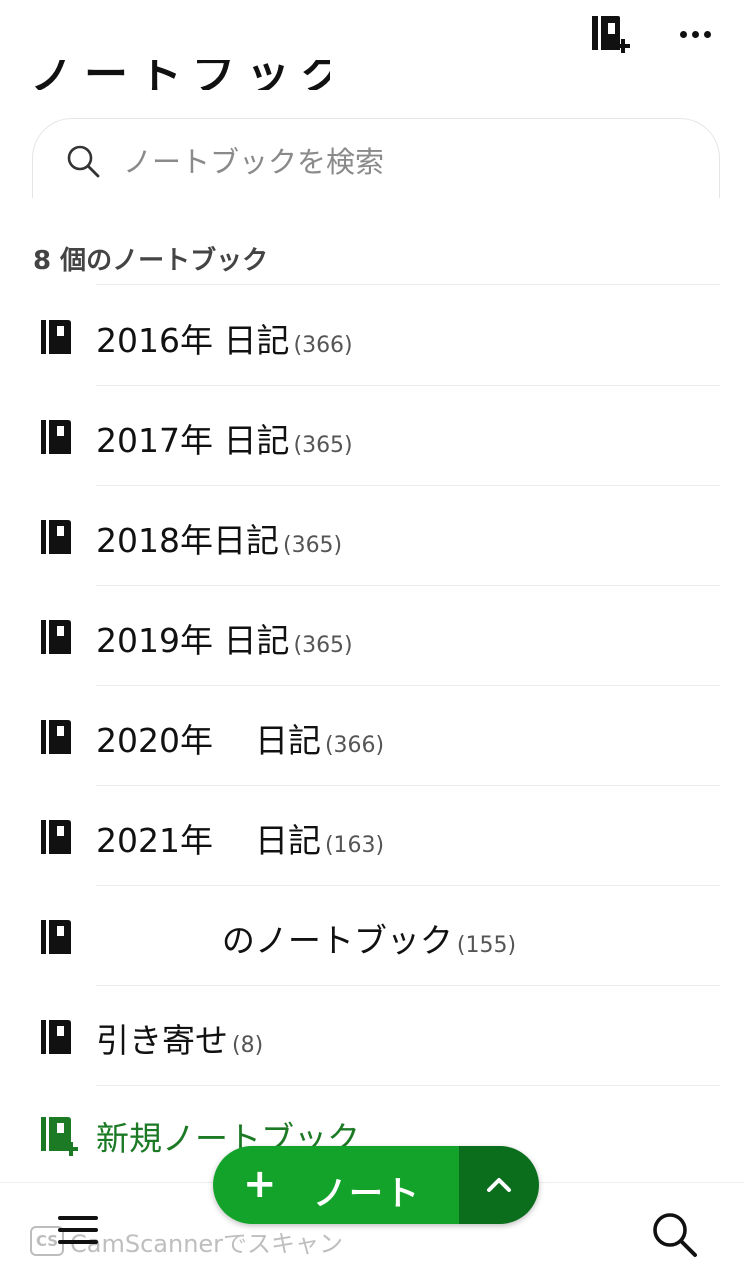  Describe the element at coordinates (372, 536) in the screenshot. I see `notebook-item: 2018年日記 (365)` at that location.